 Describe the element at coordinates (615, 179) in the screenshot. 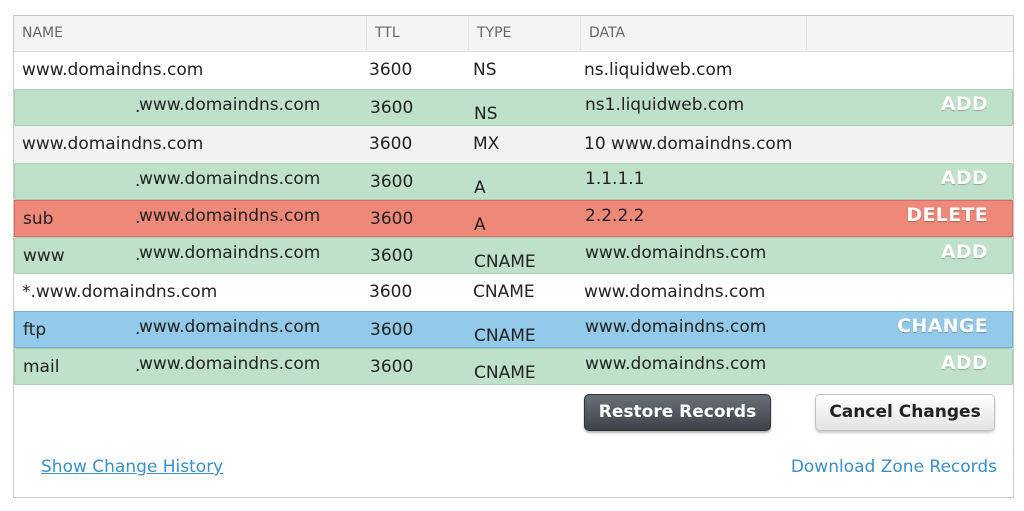

I see `record-data: 1.1.1.1` at that location.